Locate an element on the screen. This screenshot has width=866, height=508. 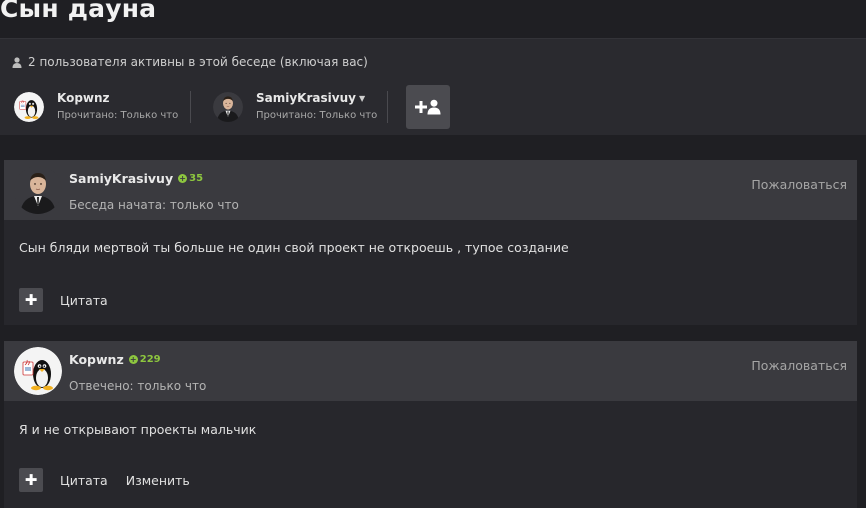
message-meta: Отвечено: только что is located at coordinates (138, 386).